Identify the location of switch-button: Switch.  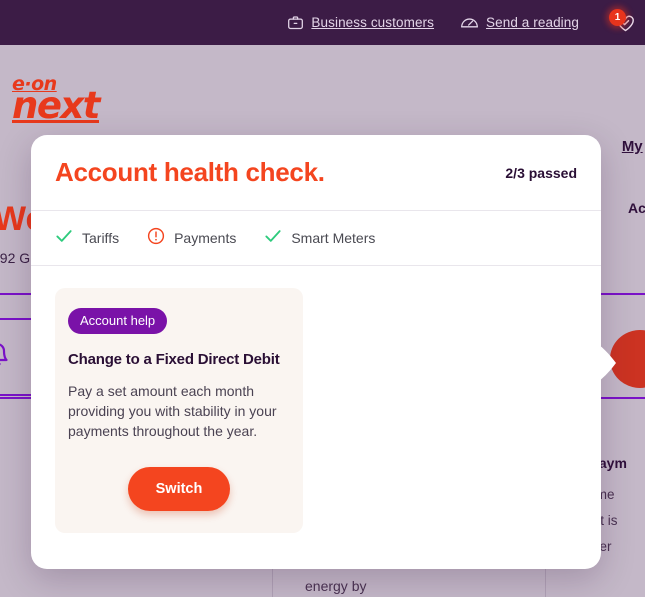
(179, 489).